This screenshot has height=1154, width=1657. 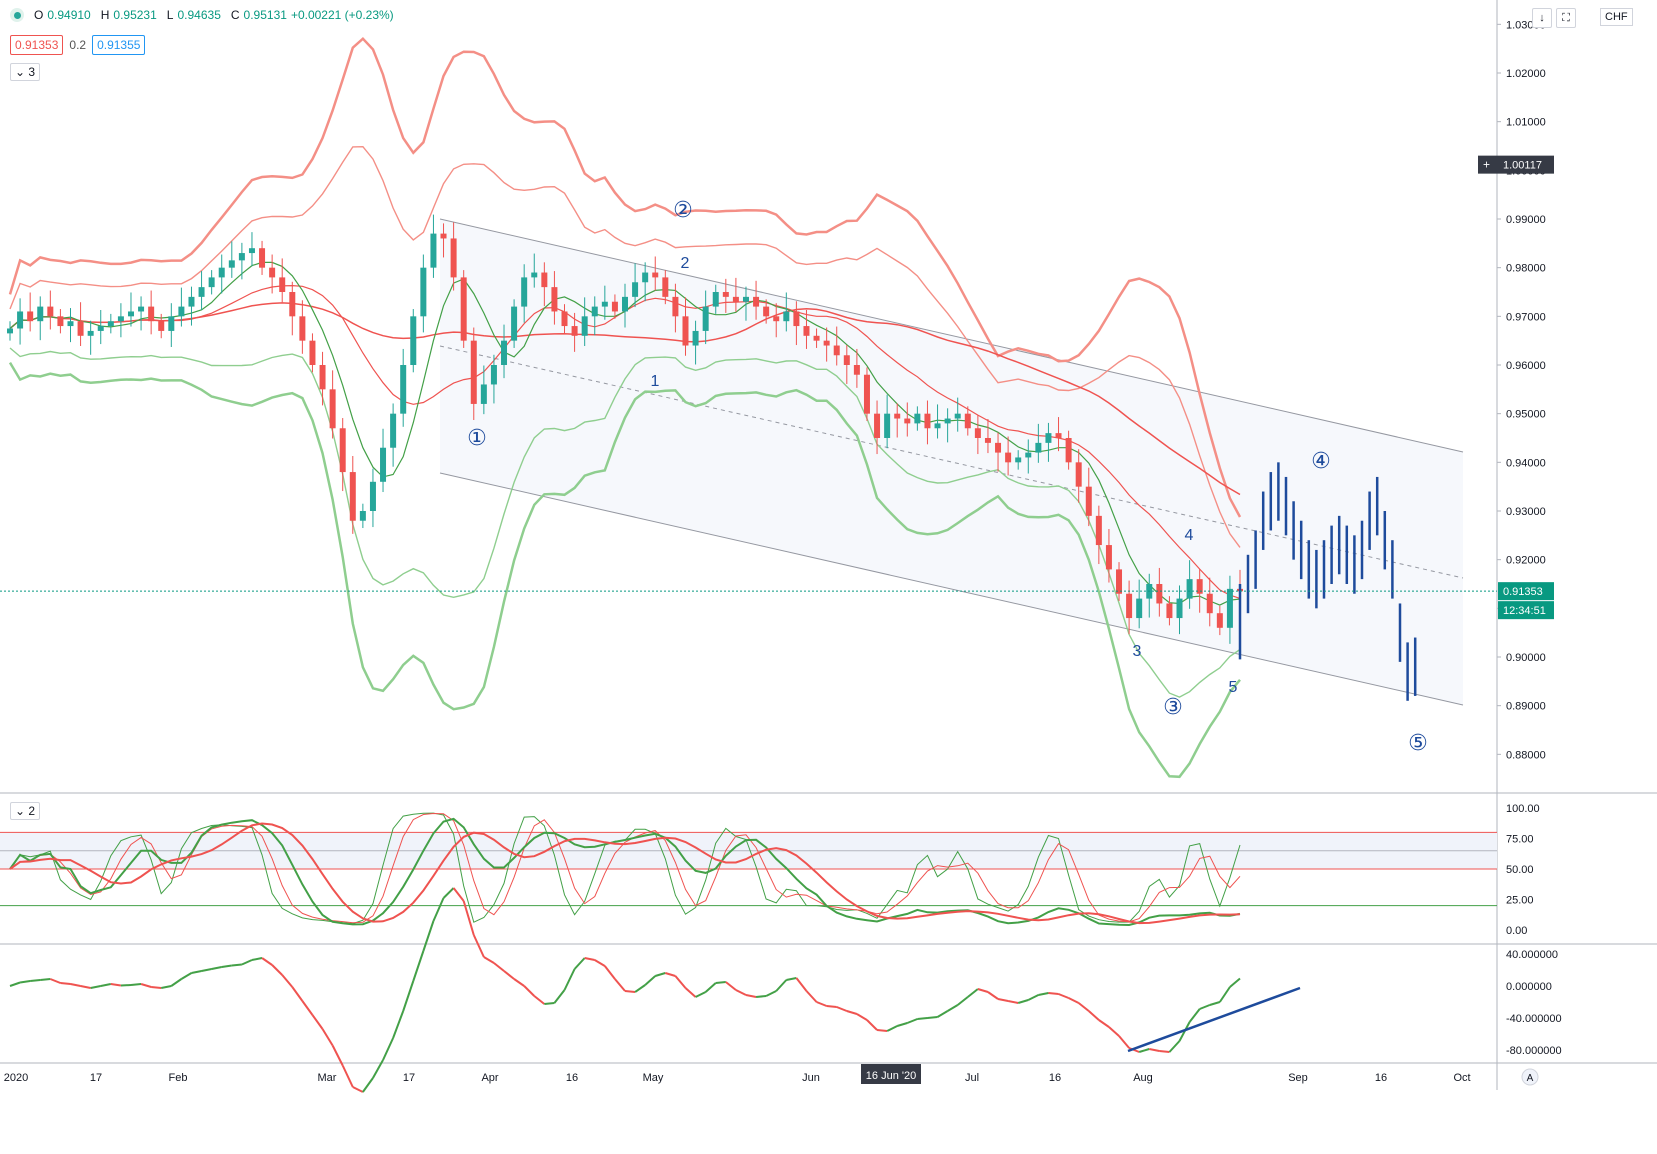 I want to click on momentum-tick-label: 0.000000, so click(x=1529, y=987).